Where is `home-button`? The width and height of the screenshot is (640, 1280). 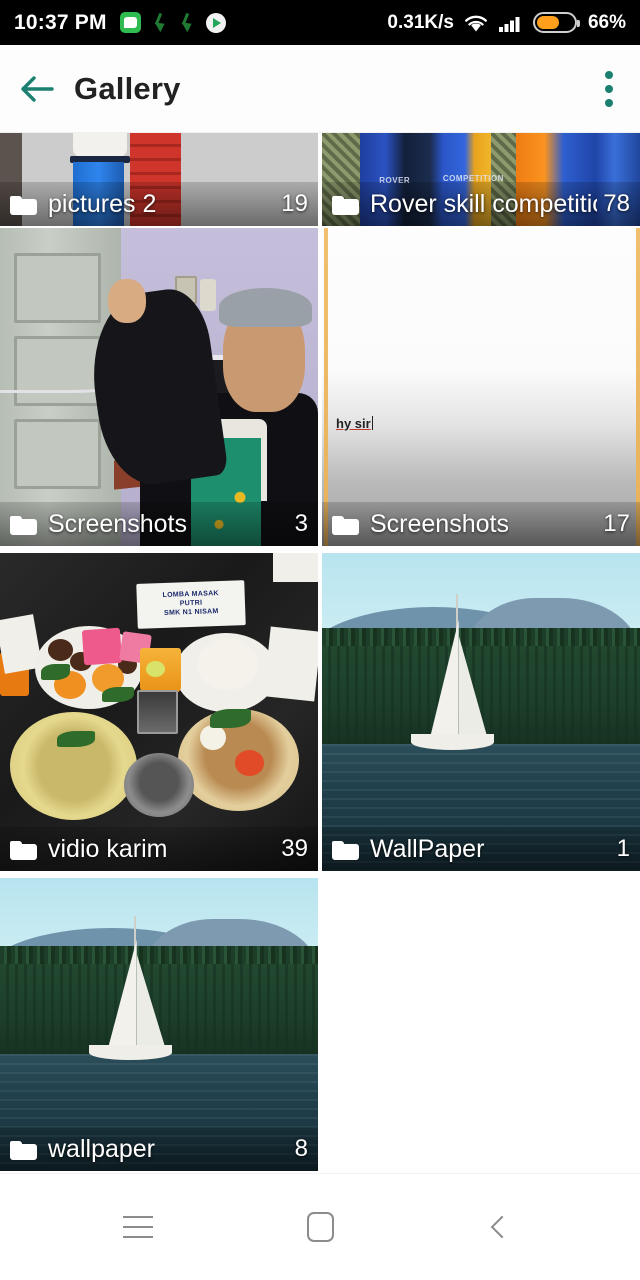
home-button is located at coordinates (320, 1227).